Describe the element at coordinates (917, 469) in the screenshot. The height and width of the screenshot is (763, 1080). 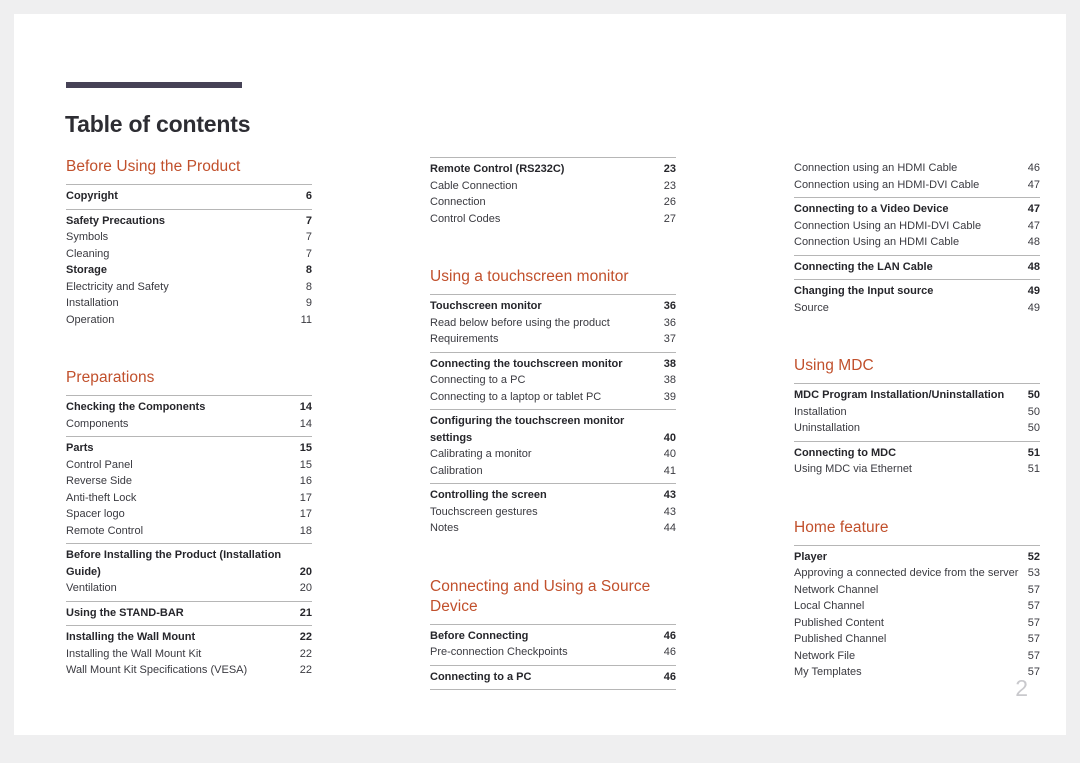
I see `toc-entry: Using MDC via Ethernet 51` at that location.